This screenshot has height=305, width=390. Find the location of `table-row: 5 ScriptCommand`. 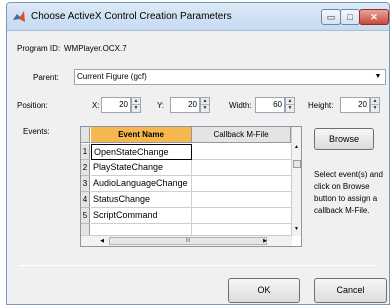

table-row: 5 ScriptCommand is located at coordinates (186, 216).